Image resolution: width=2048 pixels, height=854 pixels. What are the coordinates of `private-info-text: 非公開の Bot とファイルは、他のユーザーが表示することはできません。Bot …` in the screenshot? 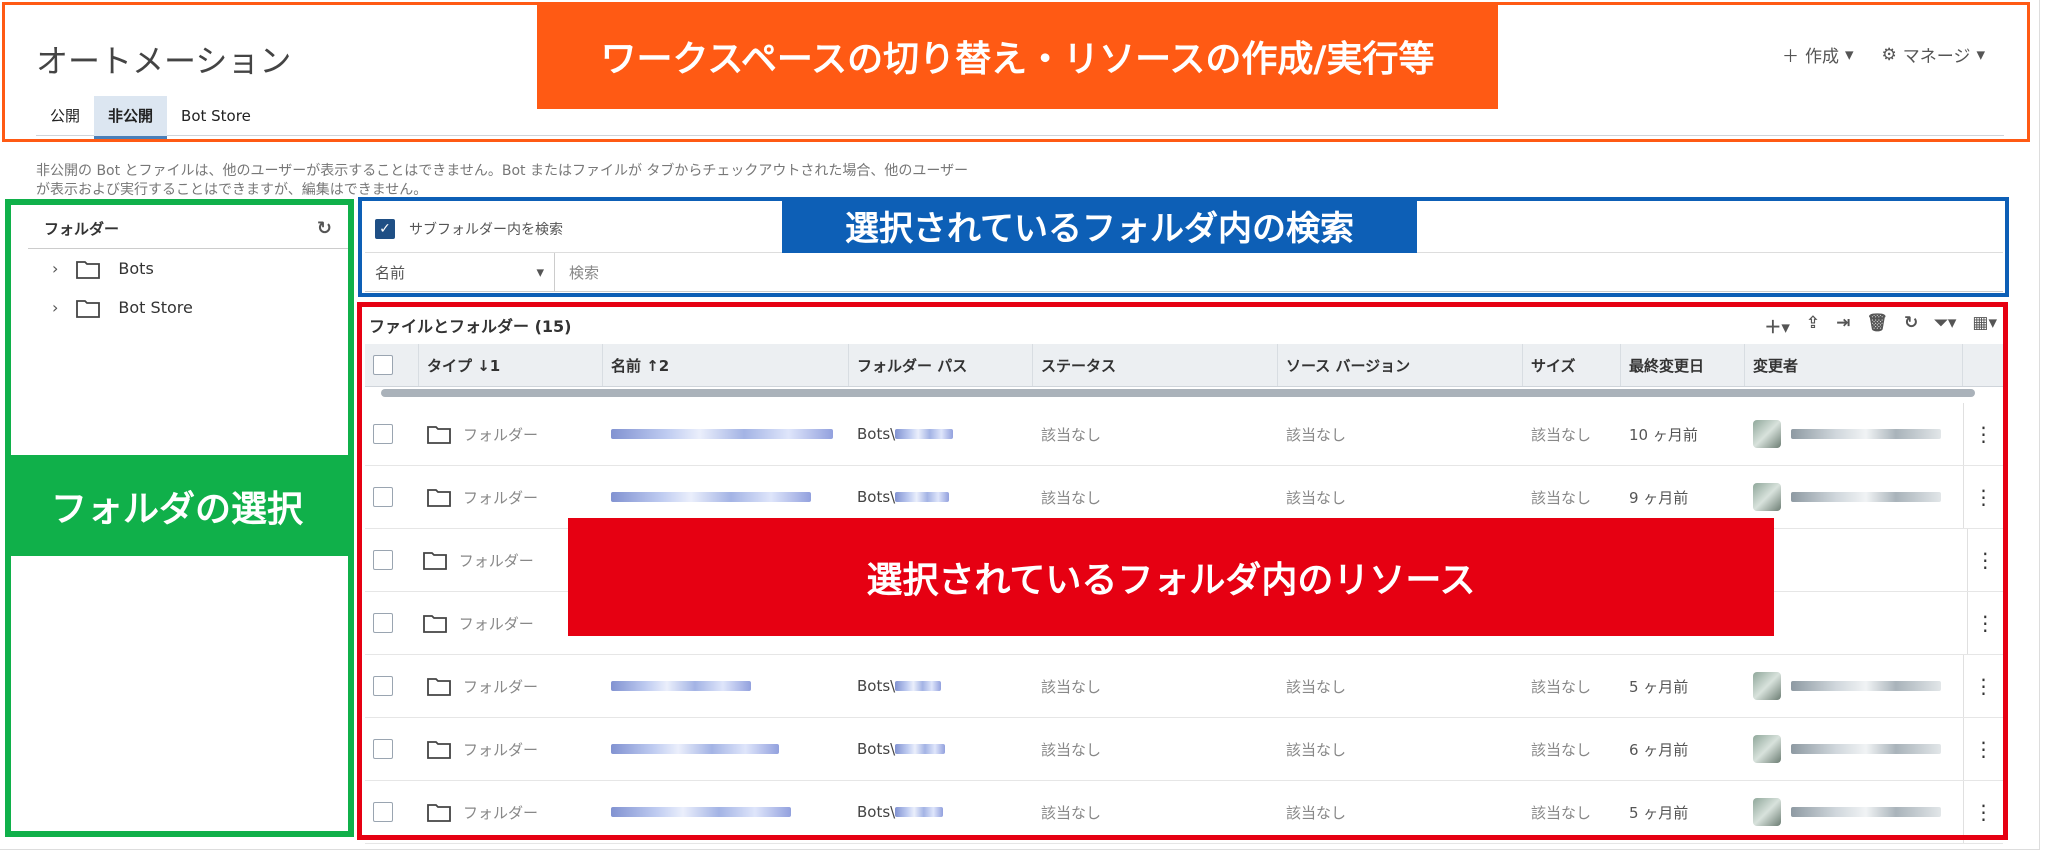 It's located at (536, 181).